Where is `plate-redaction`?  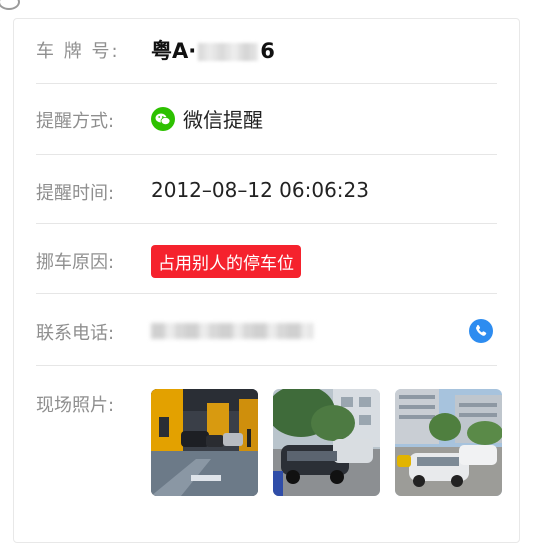
plate-redaction is located at coordinates (228, 52).